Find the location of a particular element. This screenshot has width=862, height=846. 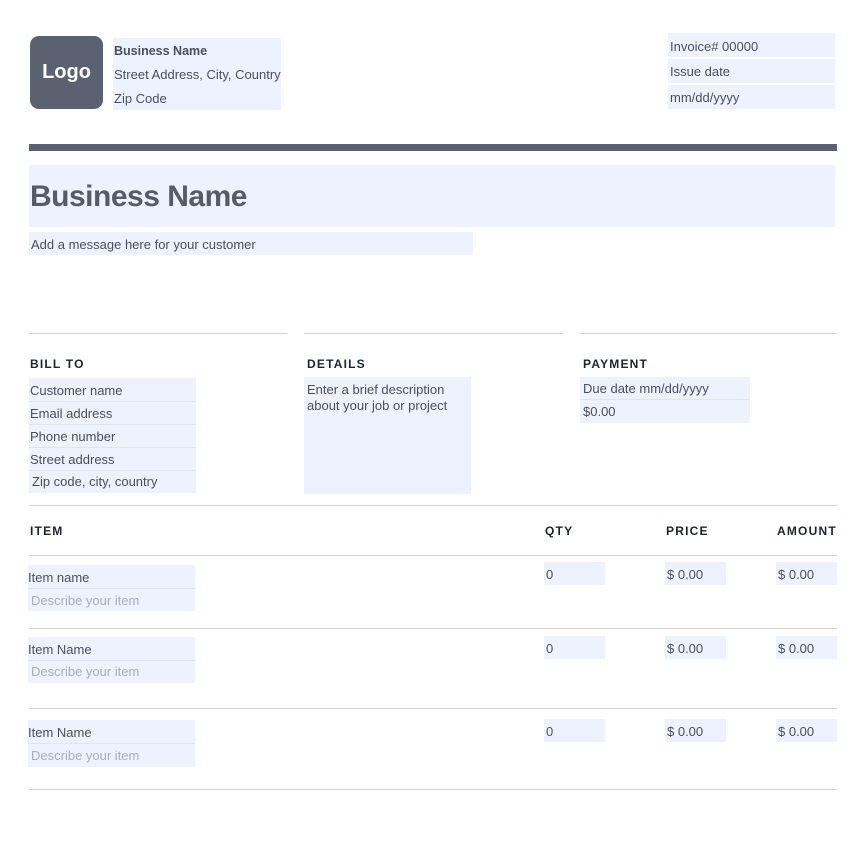

header-business-name: Business Name is located at coordinates (161, 51).